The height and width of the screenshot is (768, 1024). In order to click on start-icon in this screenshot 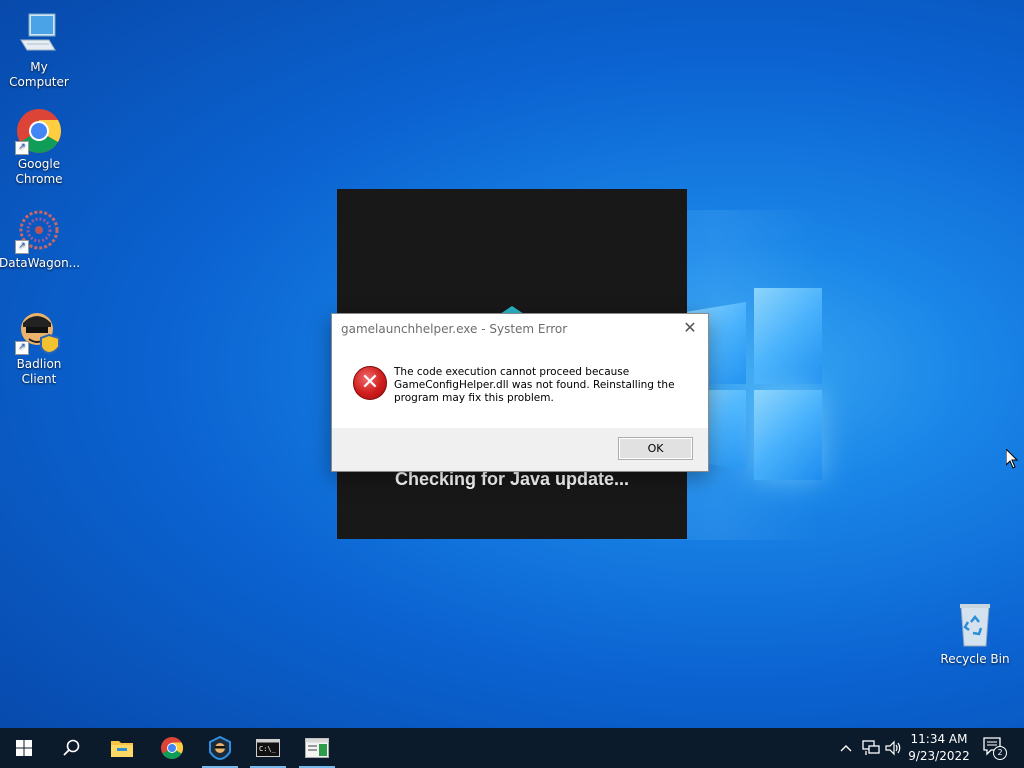, I will do `click(24, 748)`.